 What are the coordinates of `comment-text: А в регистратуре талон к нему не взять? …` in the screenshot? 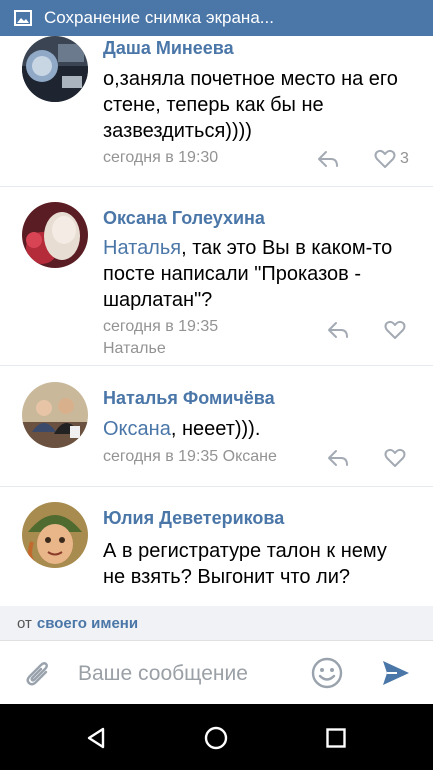 It's located at (245, 564).